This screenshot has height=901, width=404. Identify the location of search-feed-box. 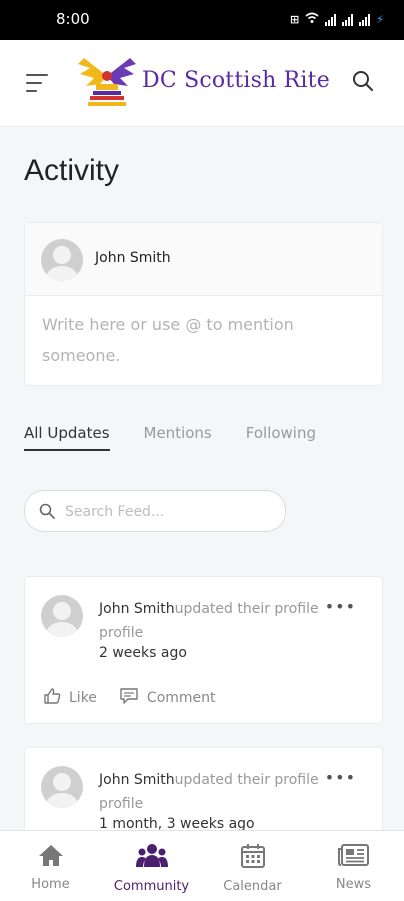
(155, 511).